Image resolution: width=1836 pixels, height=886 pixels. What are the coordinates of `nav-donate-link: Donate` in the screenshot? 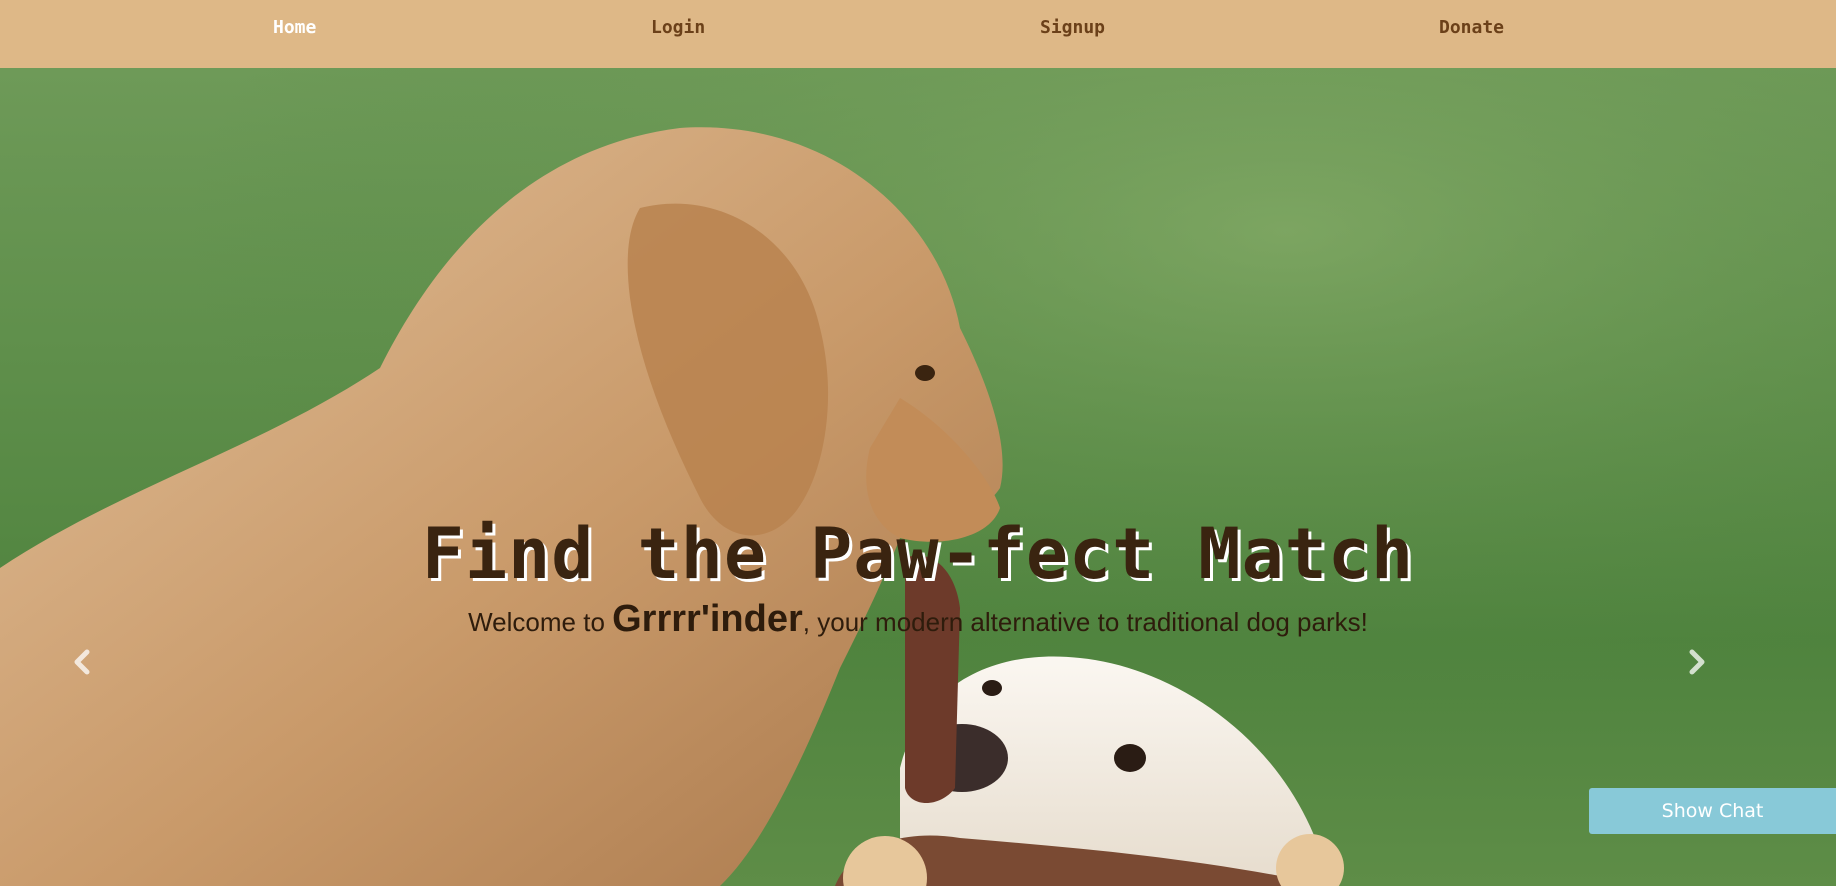 It's located at (1471, 28).